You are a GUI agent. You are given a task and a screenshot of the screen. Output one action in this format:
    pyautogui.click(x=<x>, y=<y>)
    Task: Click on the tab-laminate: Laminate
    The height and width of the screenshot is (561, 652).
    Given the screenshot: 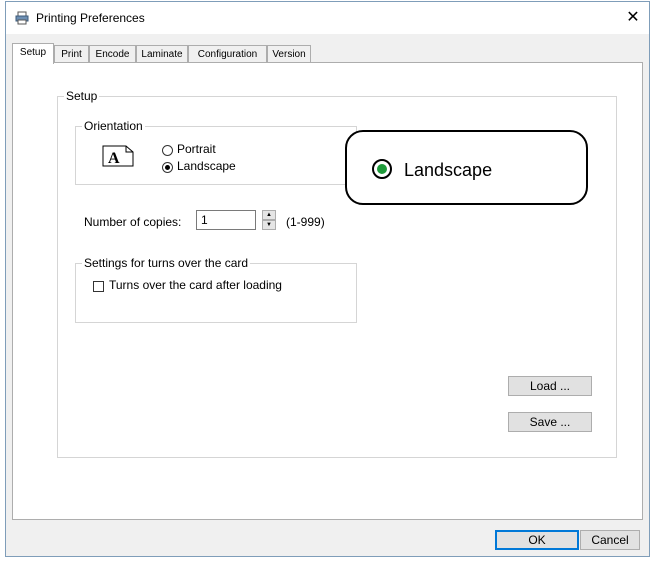 What is the action you would take?
    pyautogui.click(x=162, y=54)
    